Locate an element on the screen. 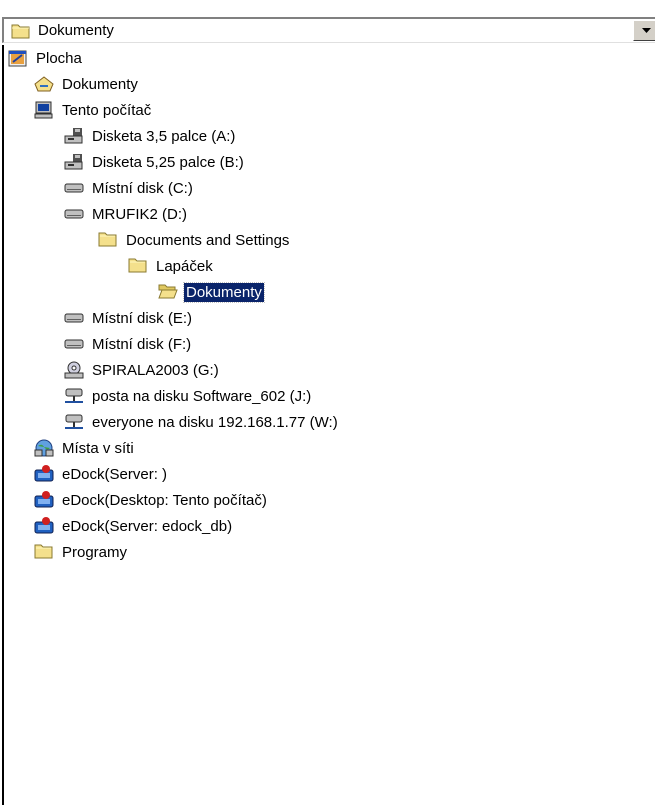 This screenshot has width=655, height=805. list-item-disk-e: Místní disk (E:) is located at coordinates (129, 318).